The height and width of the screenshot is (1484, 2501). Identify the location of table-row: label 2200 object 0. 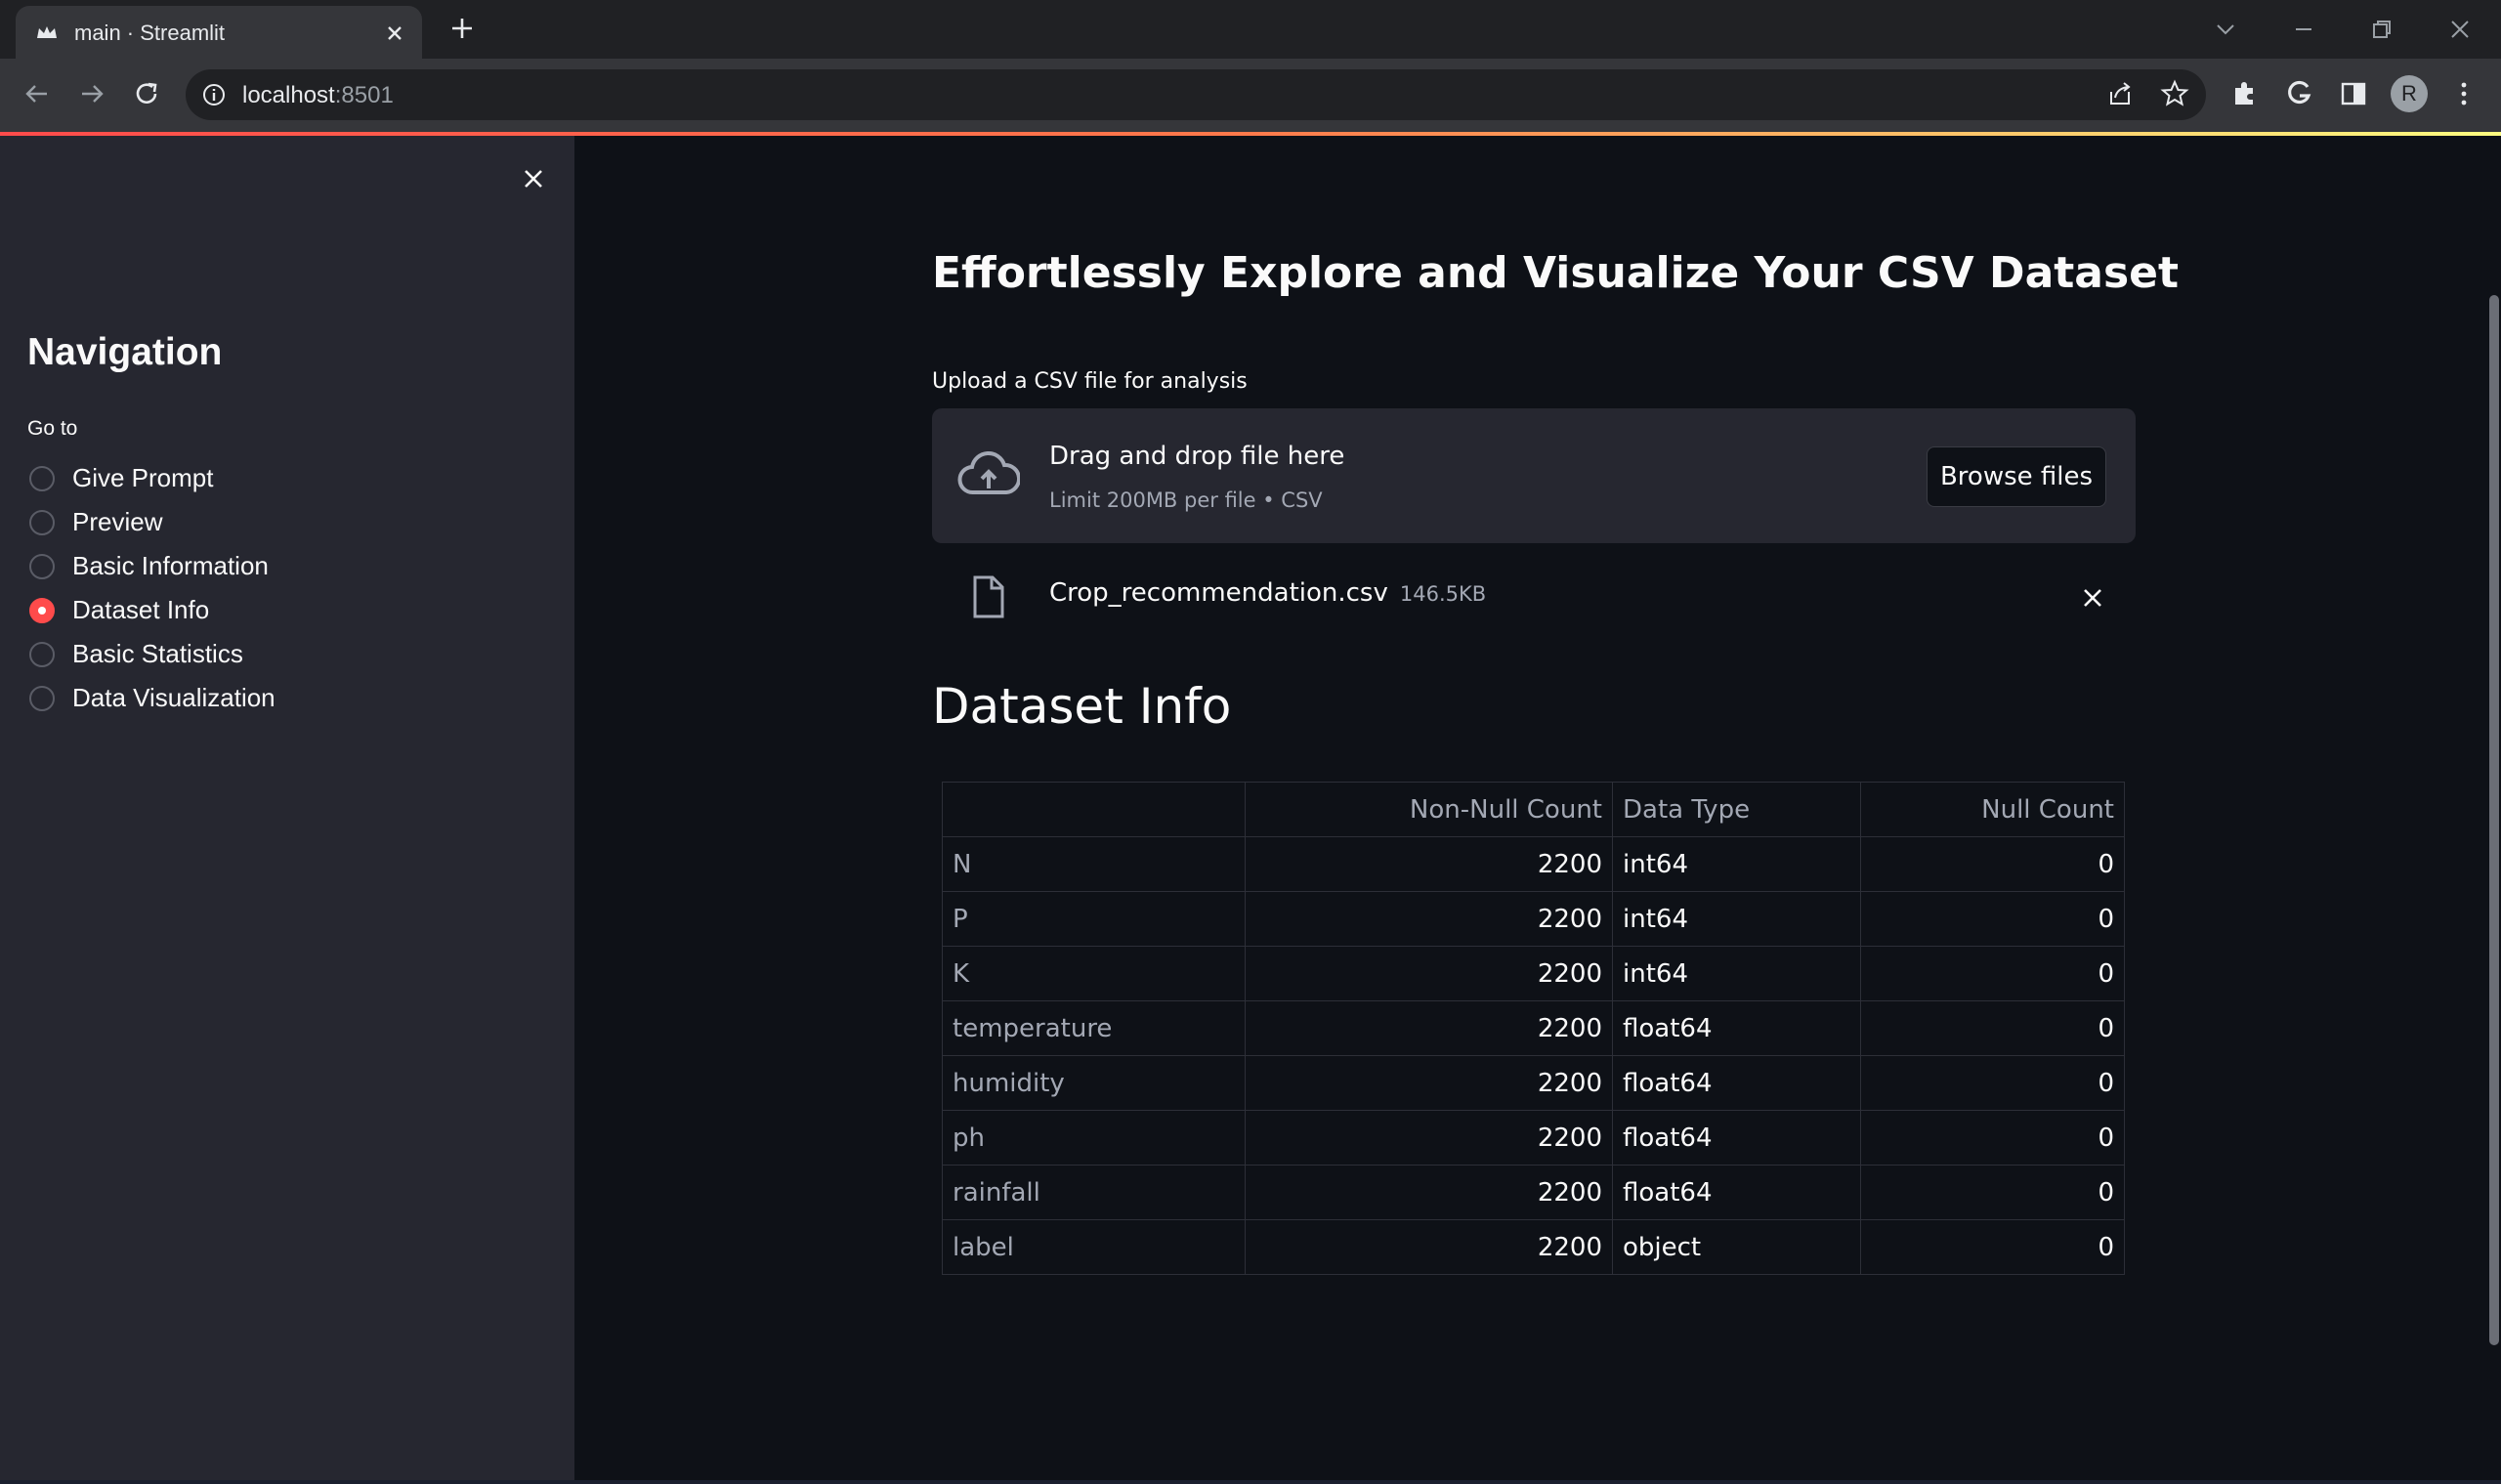
(1533, 1247).